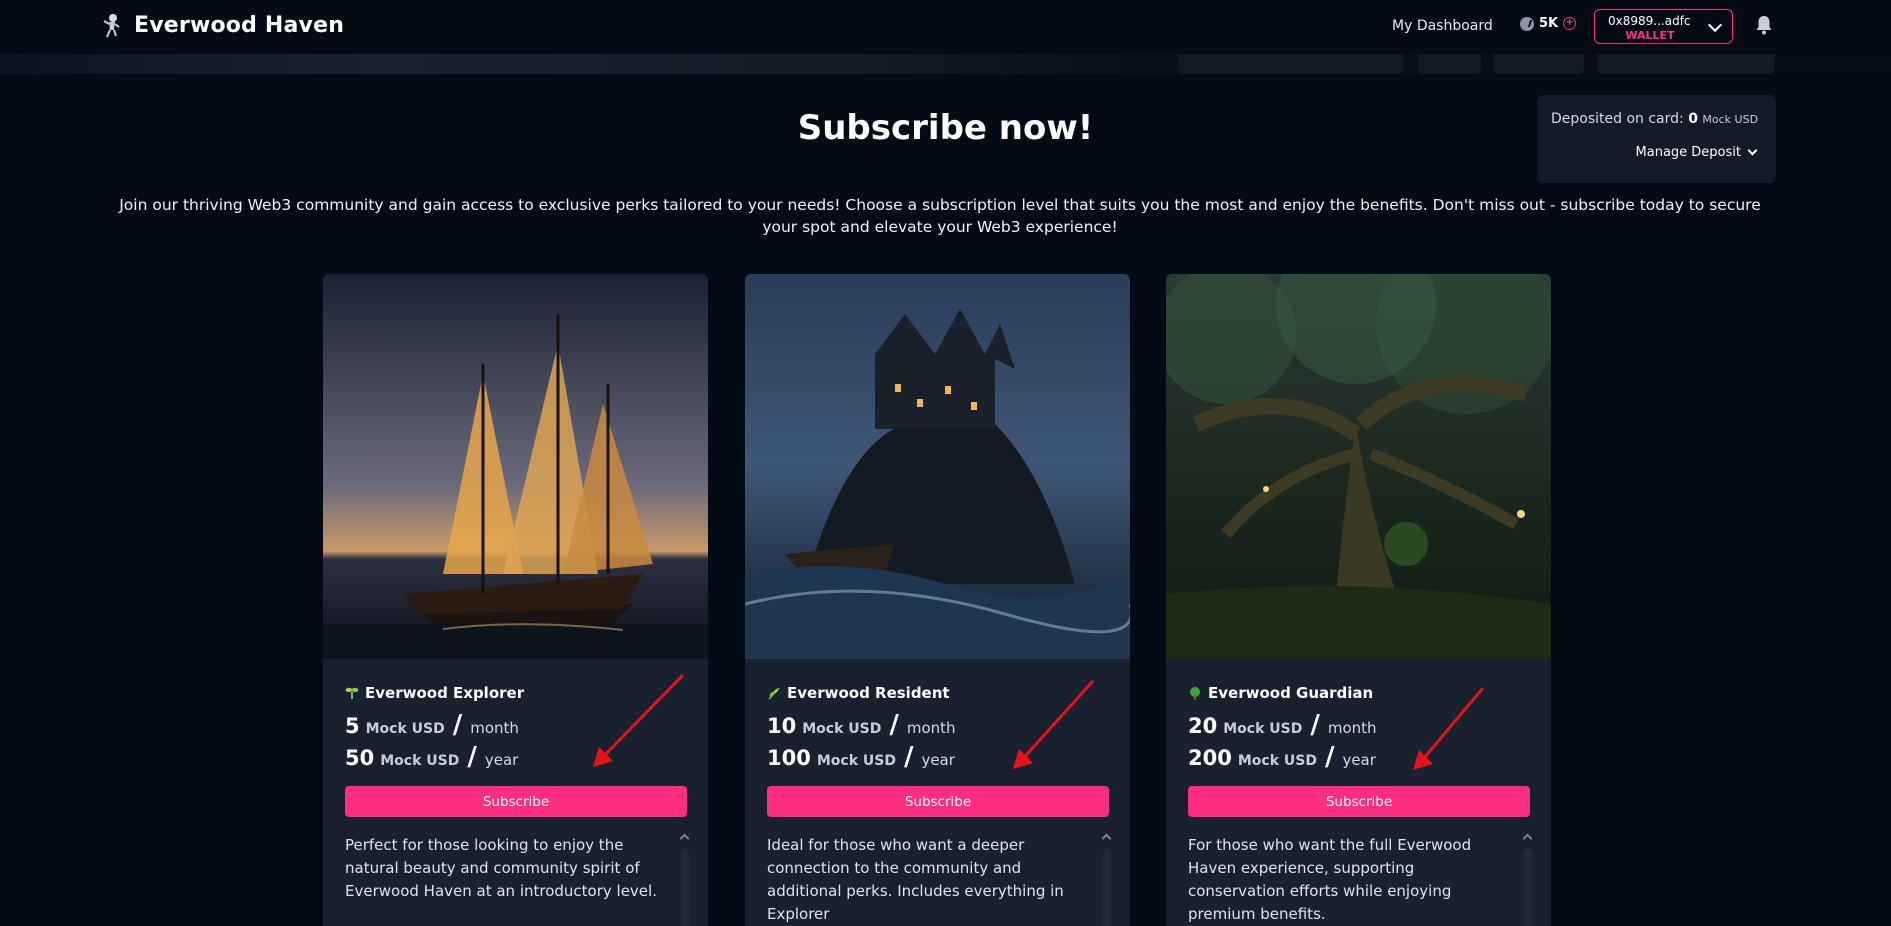 The height and width of the screenshot is (926, 1891). I want to click on token-balance-value: 5K, so click(1549, 23).